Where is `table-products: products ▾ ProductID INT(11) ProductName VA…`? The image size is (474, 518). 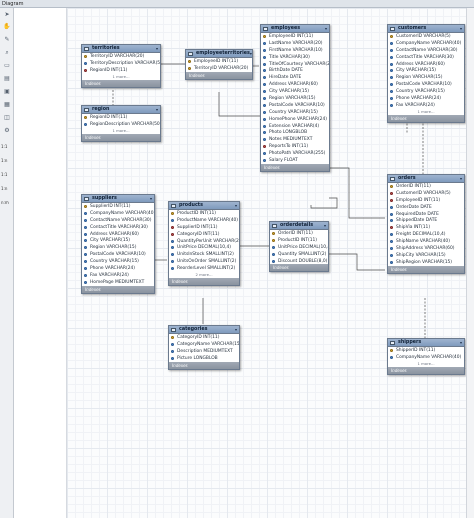 table-products: products ▾ ProductID INT(11) ProductName VA… is located at coordinates (204, 244).